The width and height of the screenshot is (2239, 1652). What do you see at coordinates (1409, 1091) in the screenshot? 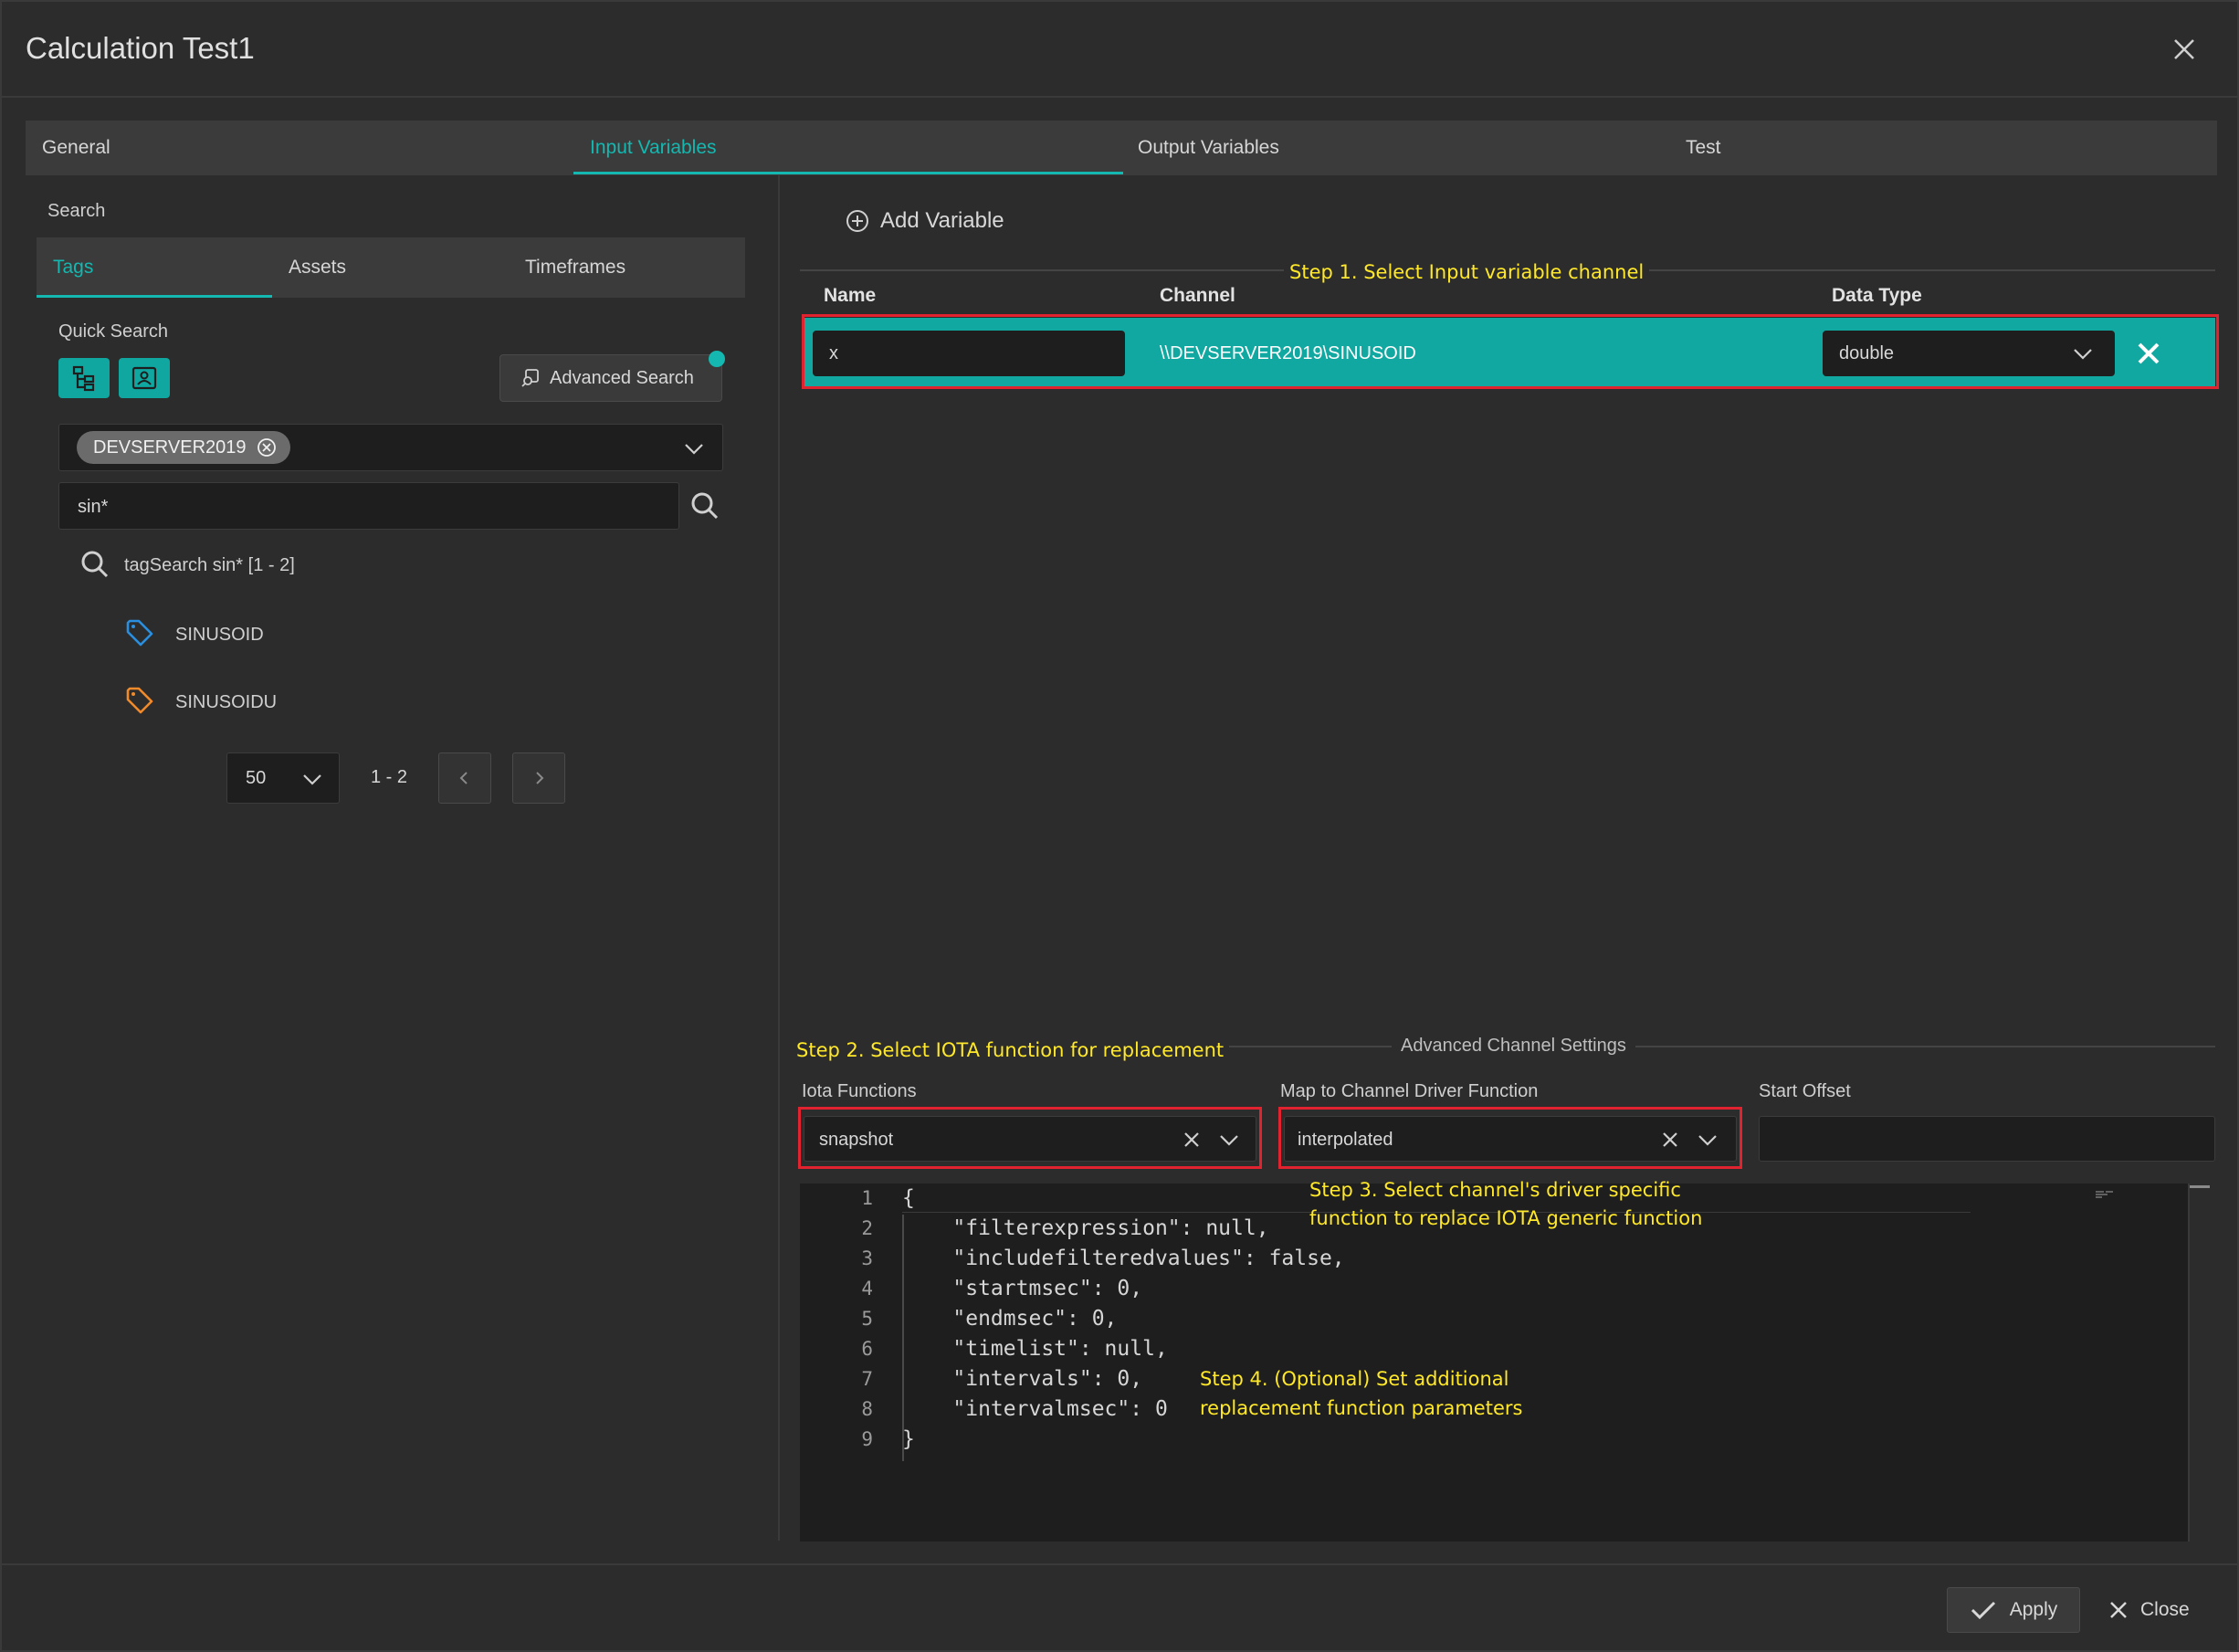
I see `map-function-label: Map to Channel Driver Function` at bounding box center [1409, 1091].